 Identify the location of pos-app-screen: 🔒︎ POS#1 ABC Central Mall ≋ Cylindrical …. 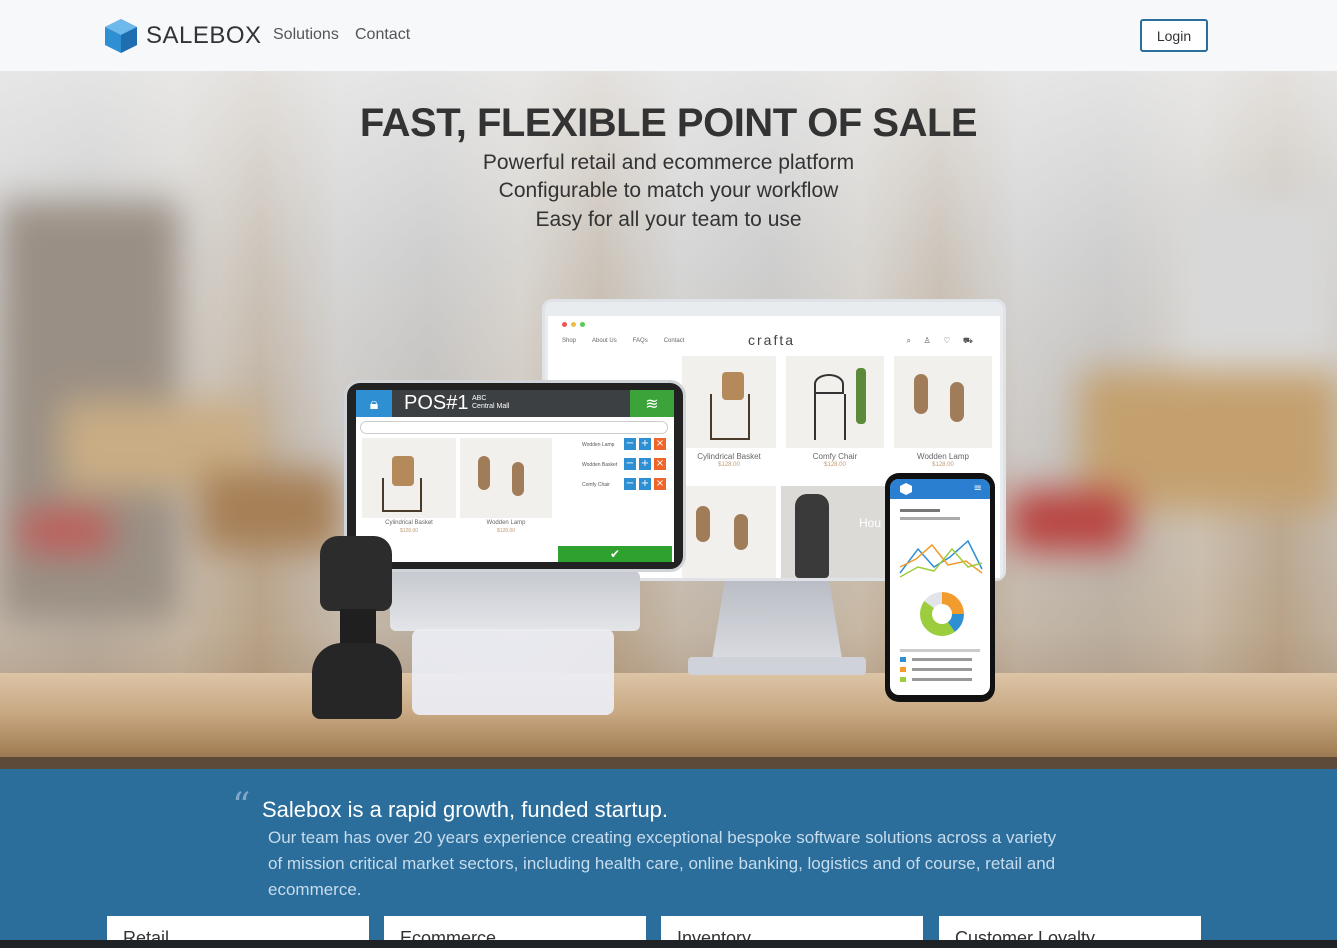
(515, 476).